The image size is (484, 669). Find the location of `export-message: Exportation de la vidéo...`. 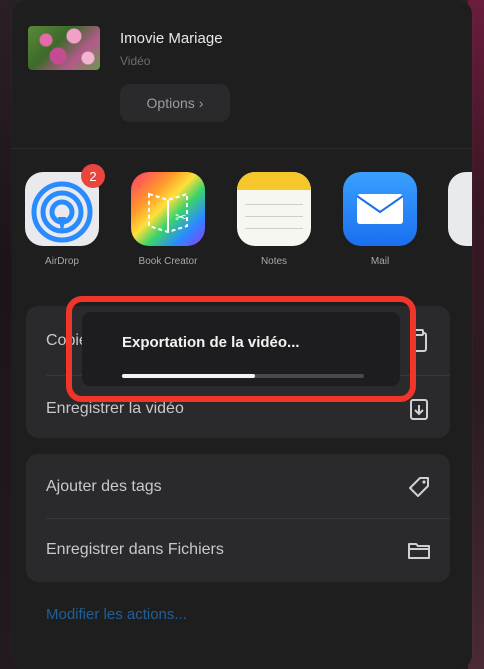

export-message: Exportation de la vidéo... is located at coordinates (211, 342).